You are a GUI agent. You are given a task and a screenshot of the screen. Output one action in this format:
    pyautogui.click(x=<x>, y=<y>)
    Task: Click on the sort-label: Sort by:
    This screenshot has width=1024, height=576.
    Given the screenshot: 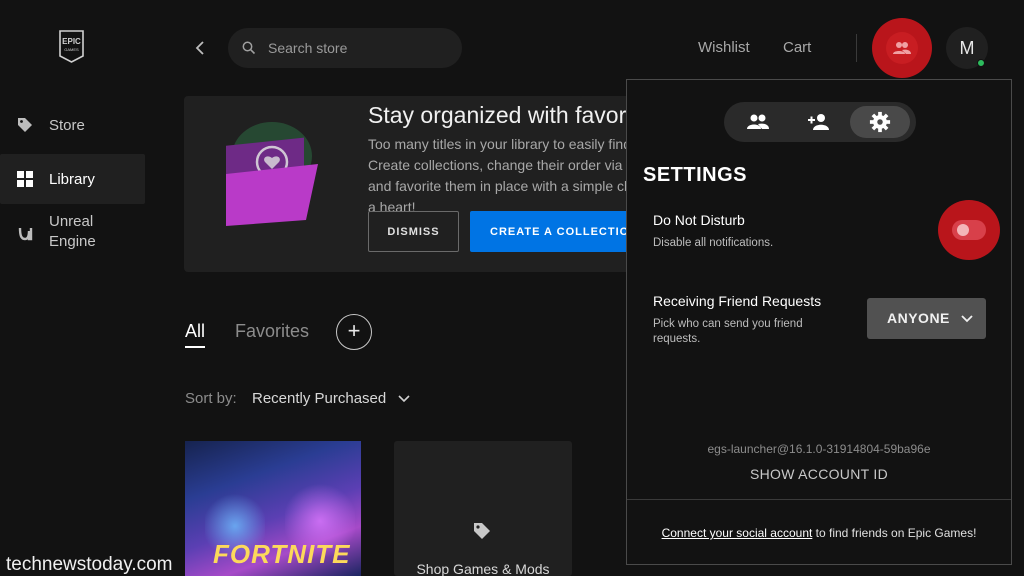 What is the action you would take?
    pyautogui.click(x=211, y=398)
    